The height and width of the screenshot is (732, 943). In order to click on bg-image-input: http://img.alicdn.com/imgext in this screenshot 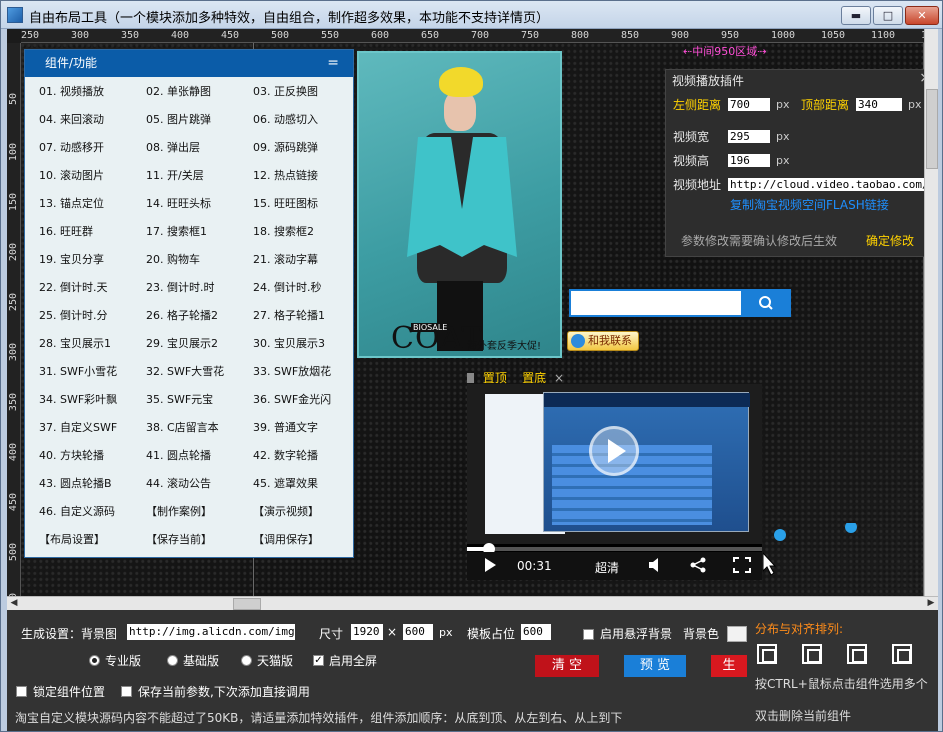, I will do `click(211, 632)`.